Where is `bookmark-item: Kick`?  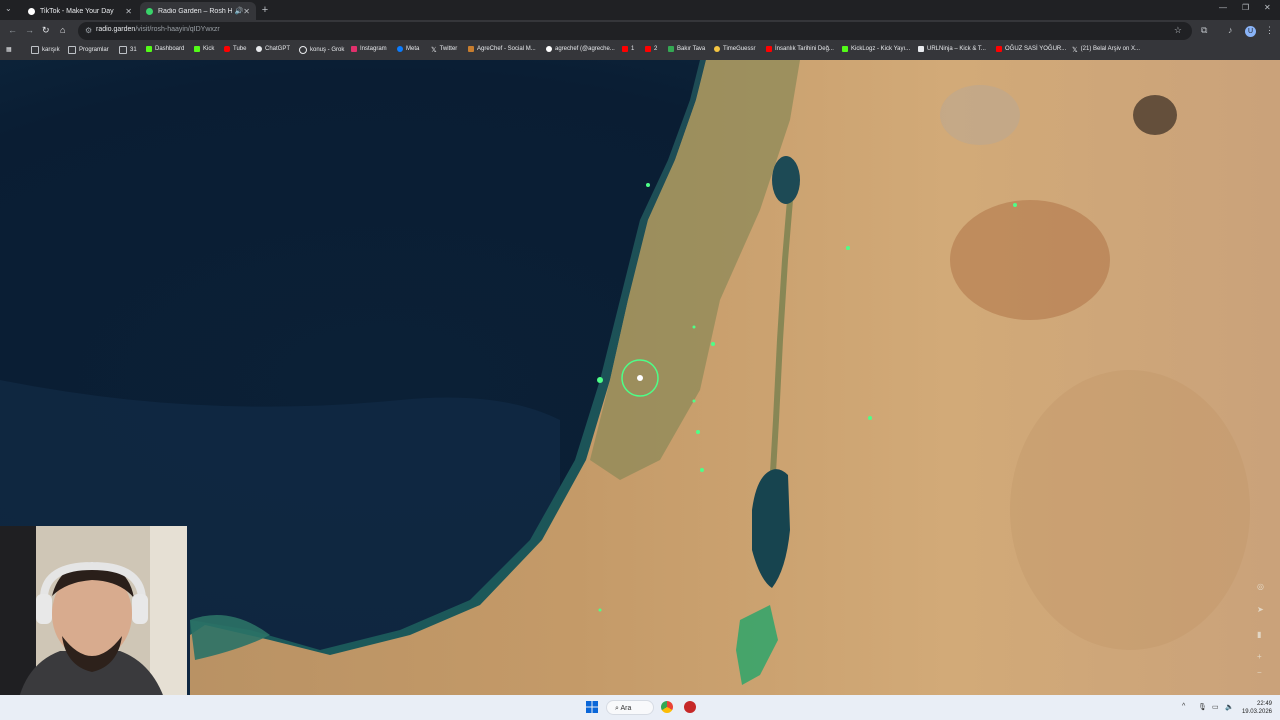 bookmark-item: Kick is located at coordinates (204, 49).